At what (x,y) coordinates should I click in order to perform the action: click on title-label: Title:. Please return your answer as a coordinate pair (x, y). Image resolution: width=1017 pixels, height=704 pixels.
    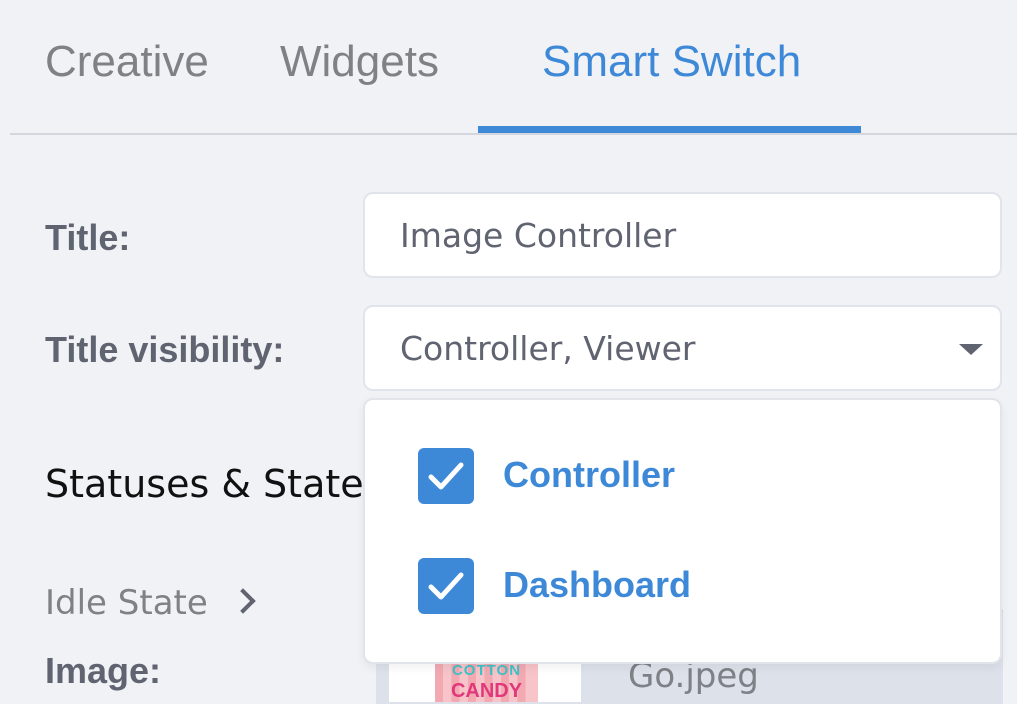
    Looking at the image, I should click on (88, 237).